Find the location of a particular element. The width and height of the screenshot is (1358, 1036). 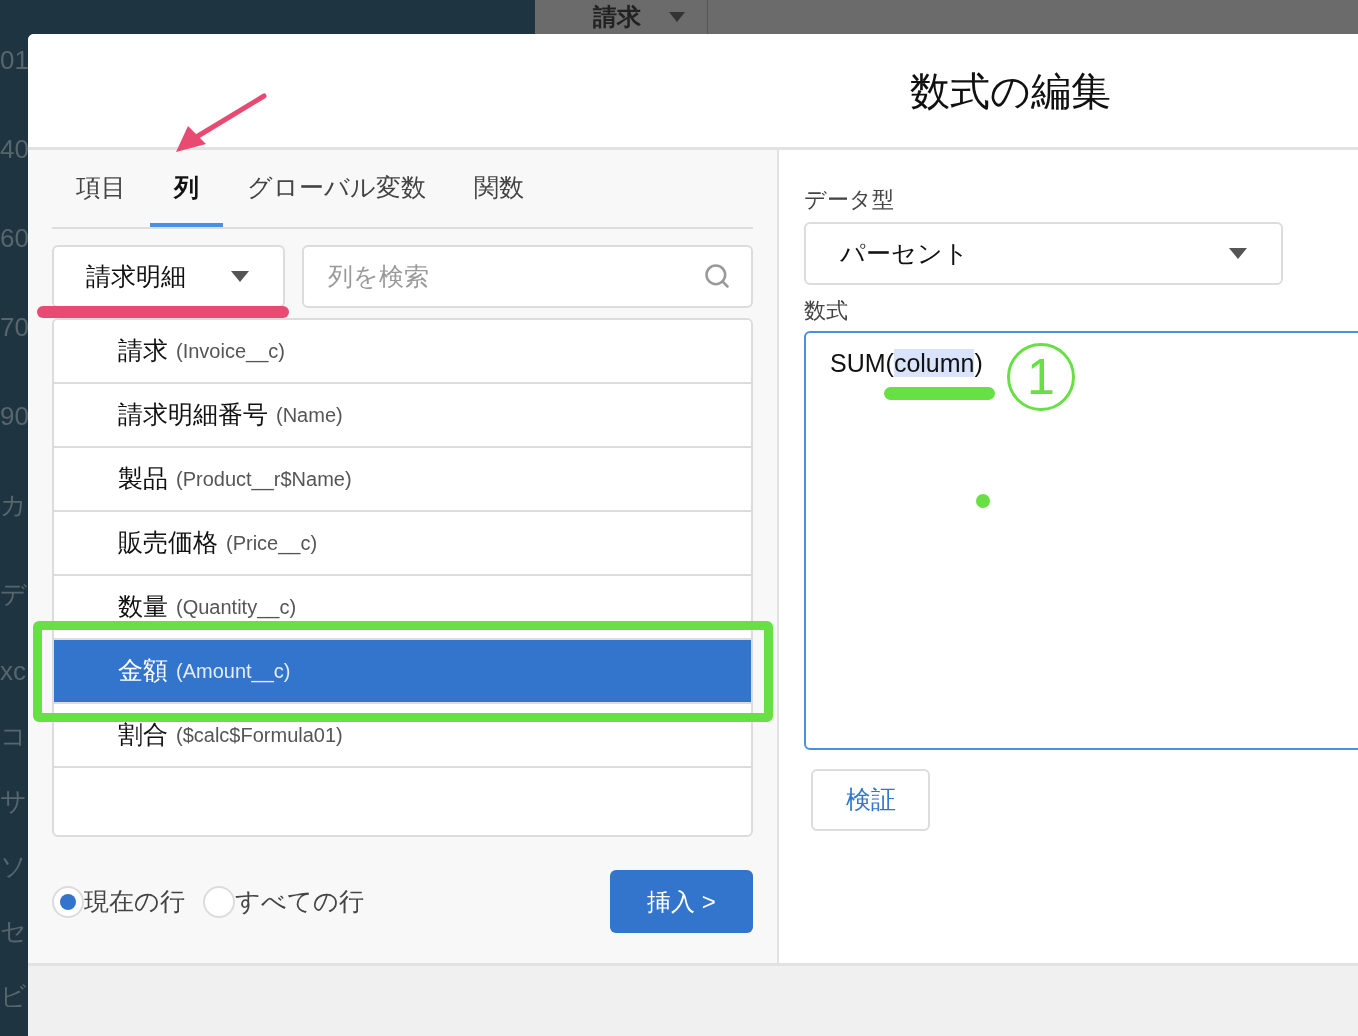

object-dropdown: 請求明細 is located at coordinates (168, 276).